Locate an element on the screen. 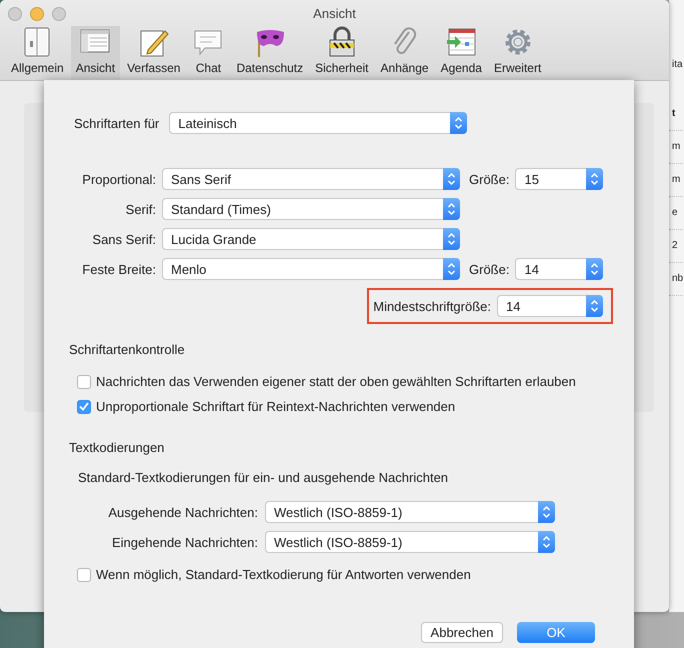 This screenshot has width=684, height=648. toolbar-tab: Ansicht is located at coordinates (95, 53).